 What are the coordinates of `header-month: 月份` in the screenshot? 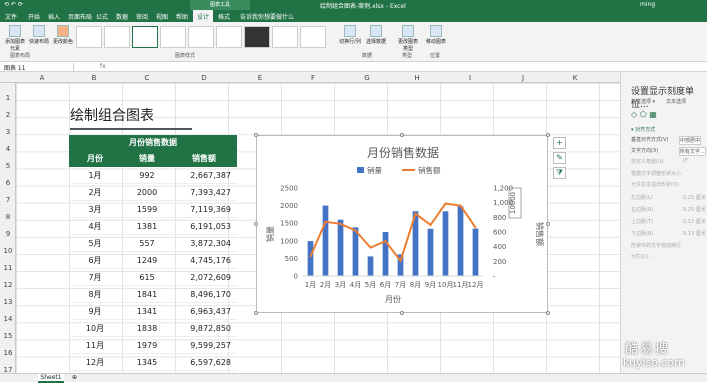 It's located at (95, 159).